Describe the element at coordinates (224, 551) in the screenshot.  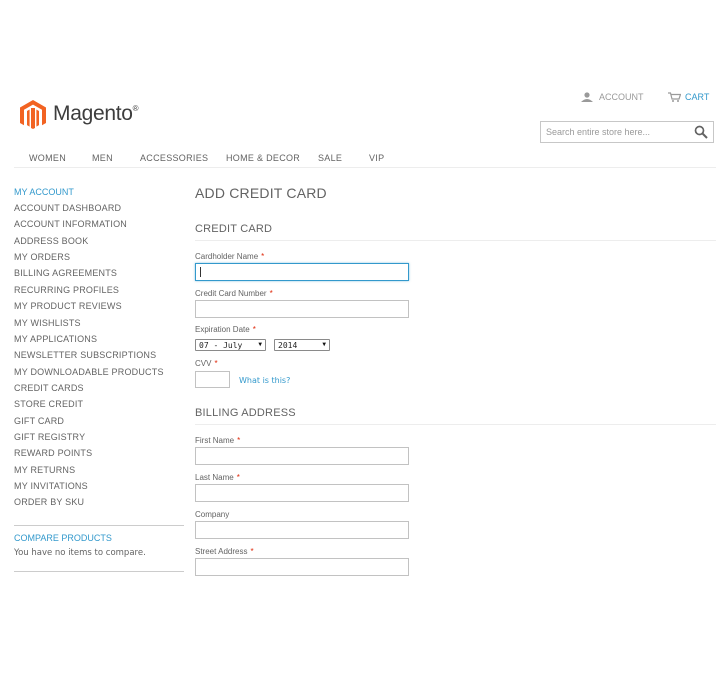
I see `street-address-label: Street Address *` at that location.